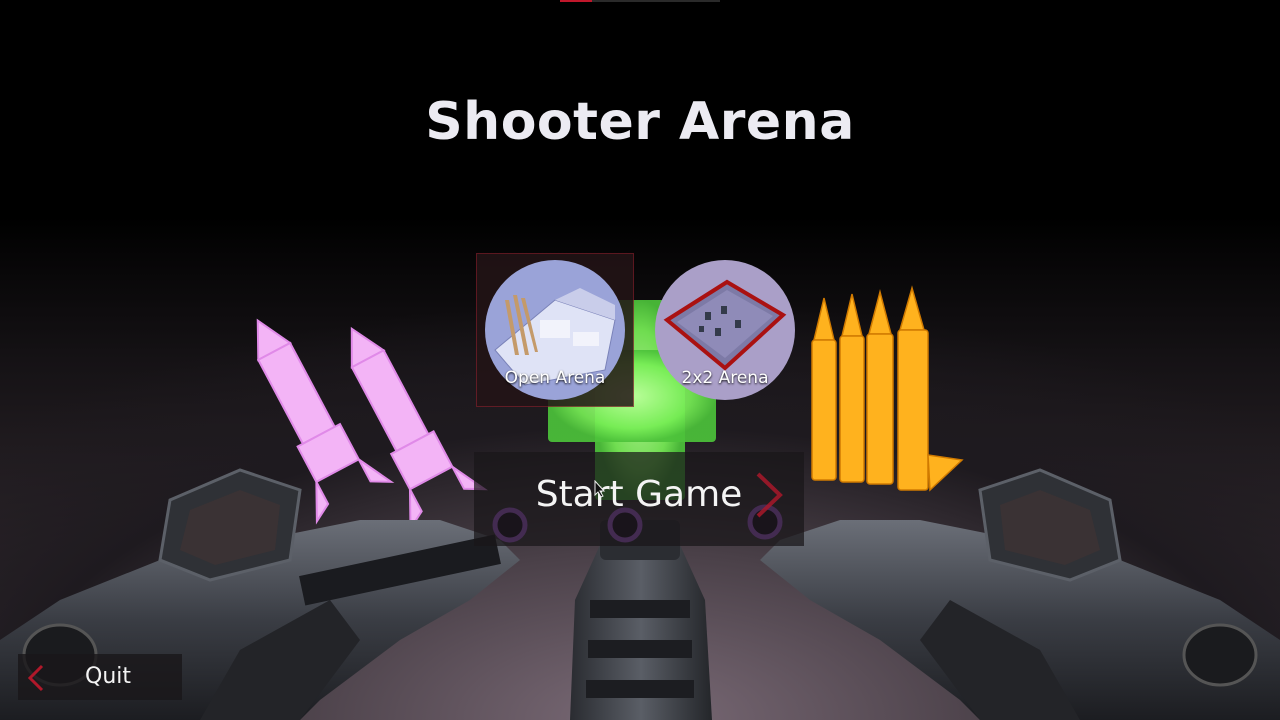 The width and height of the screenshot is (1280, 720). What do you see at coordinates (555, 330) in the screenshot?
I see `map-option-open-arena: Open Arena` at bounding box center [555, 330].